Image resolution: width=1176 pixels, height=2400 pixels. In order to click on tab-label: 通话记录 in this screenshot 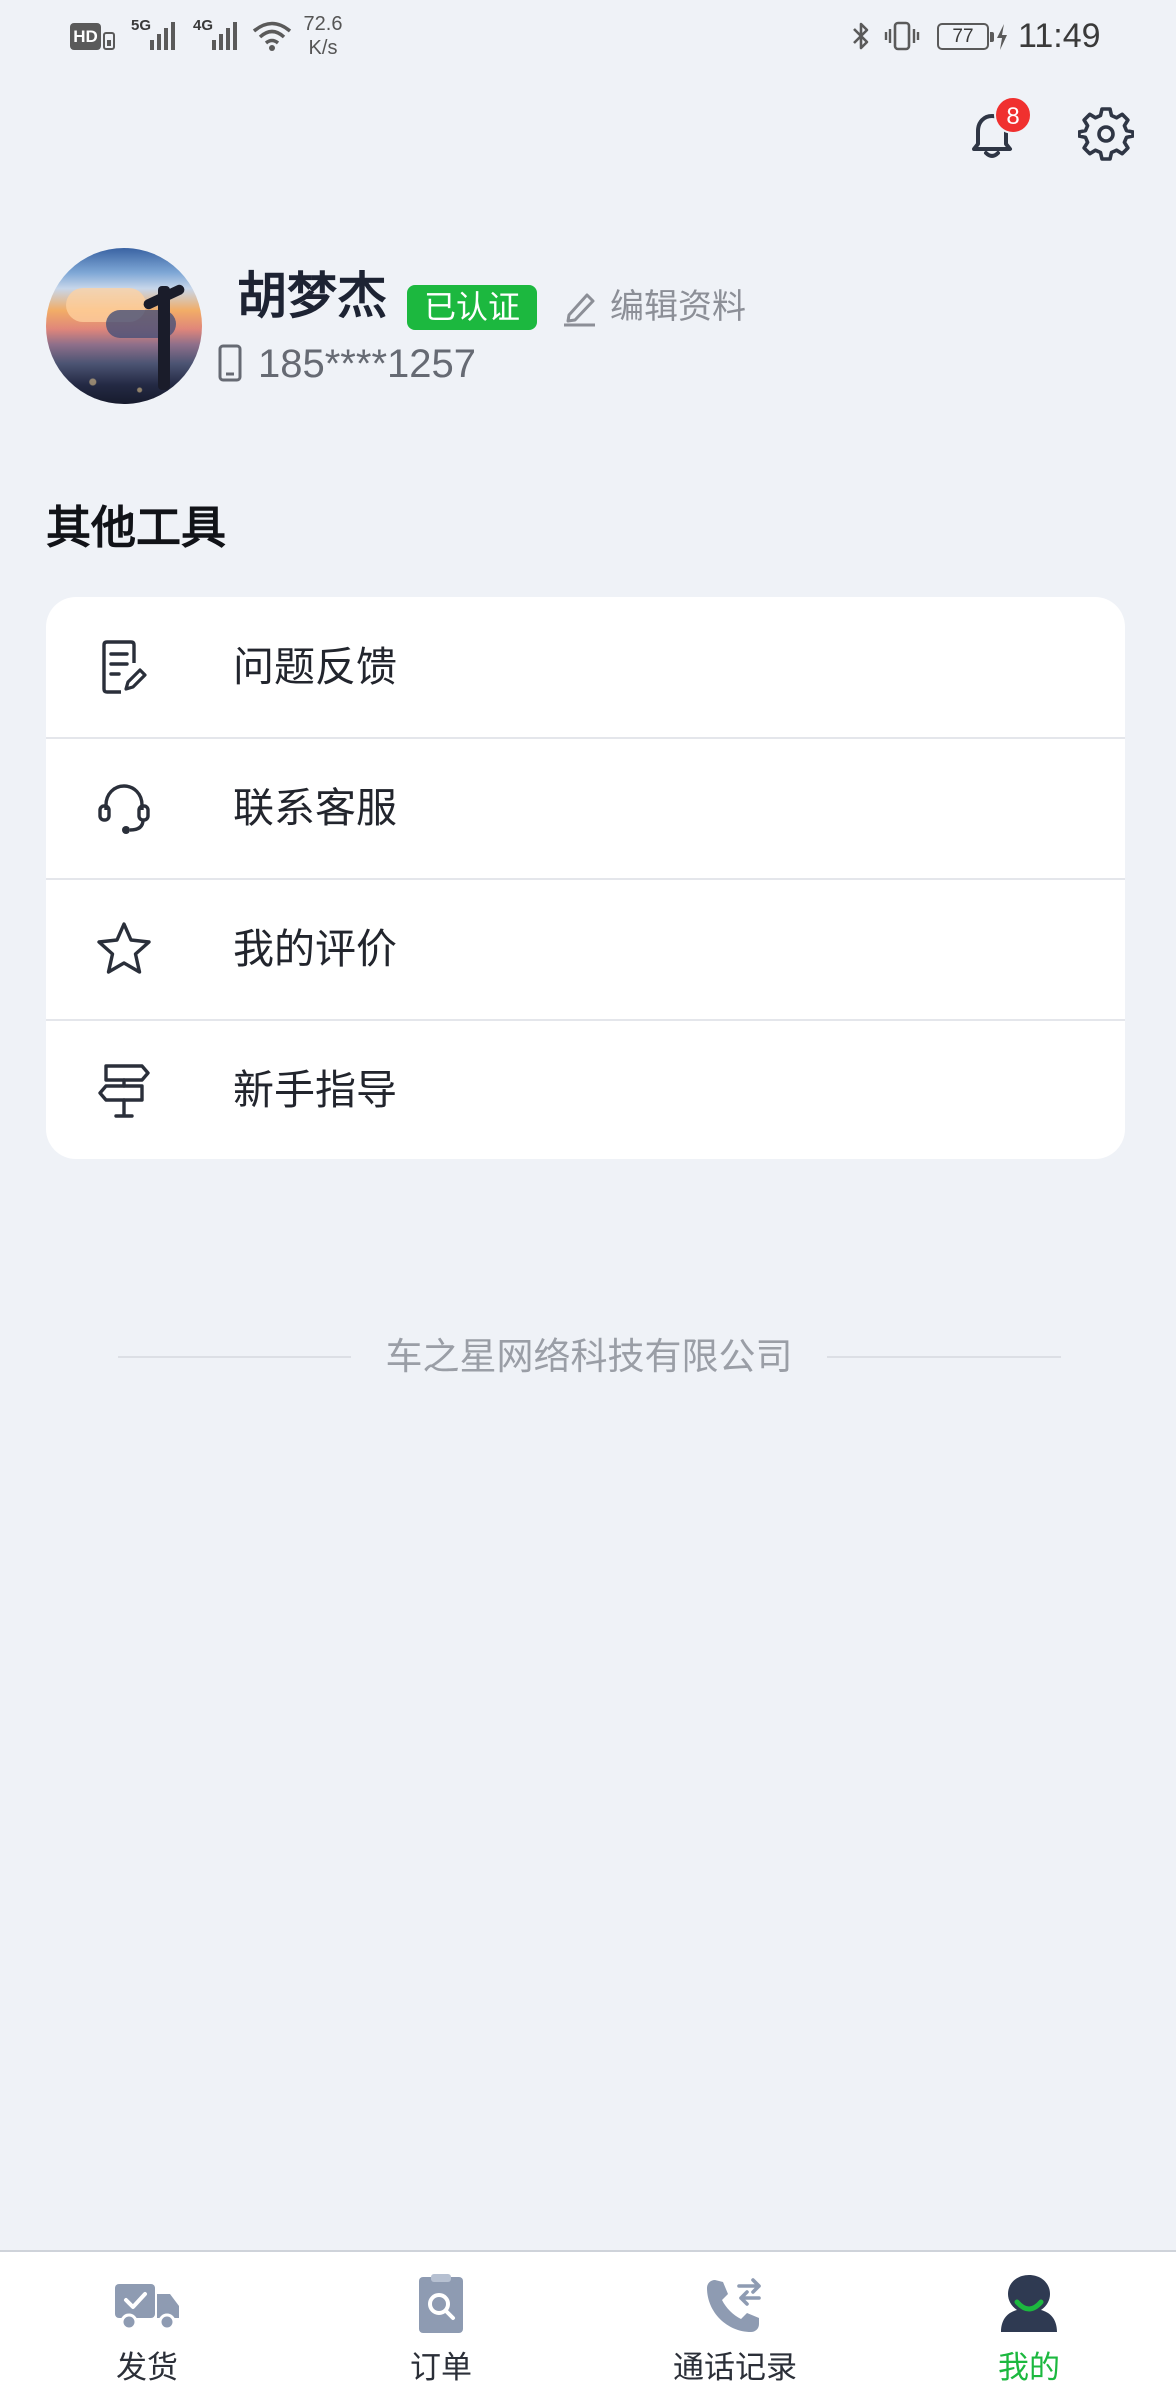, I will do `click(735, 2367)`.